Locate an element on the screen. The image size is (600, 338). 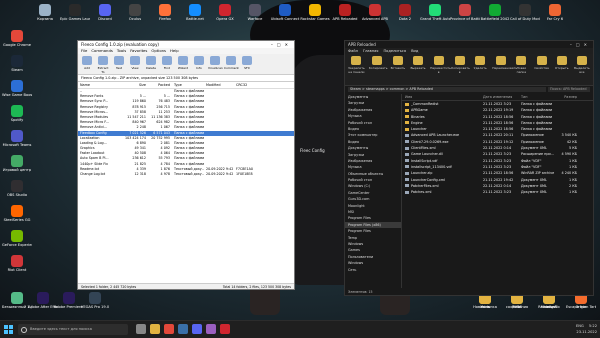
ribbon-button: Закрепить на панели is located at coordinates (356, 69).